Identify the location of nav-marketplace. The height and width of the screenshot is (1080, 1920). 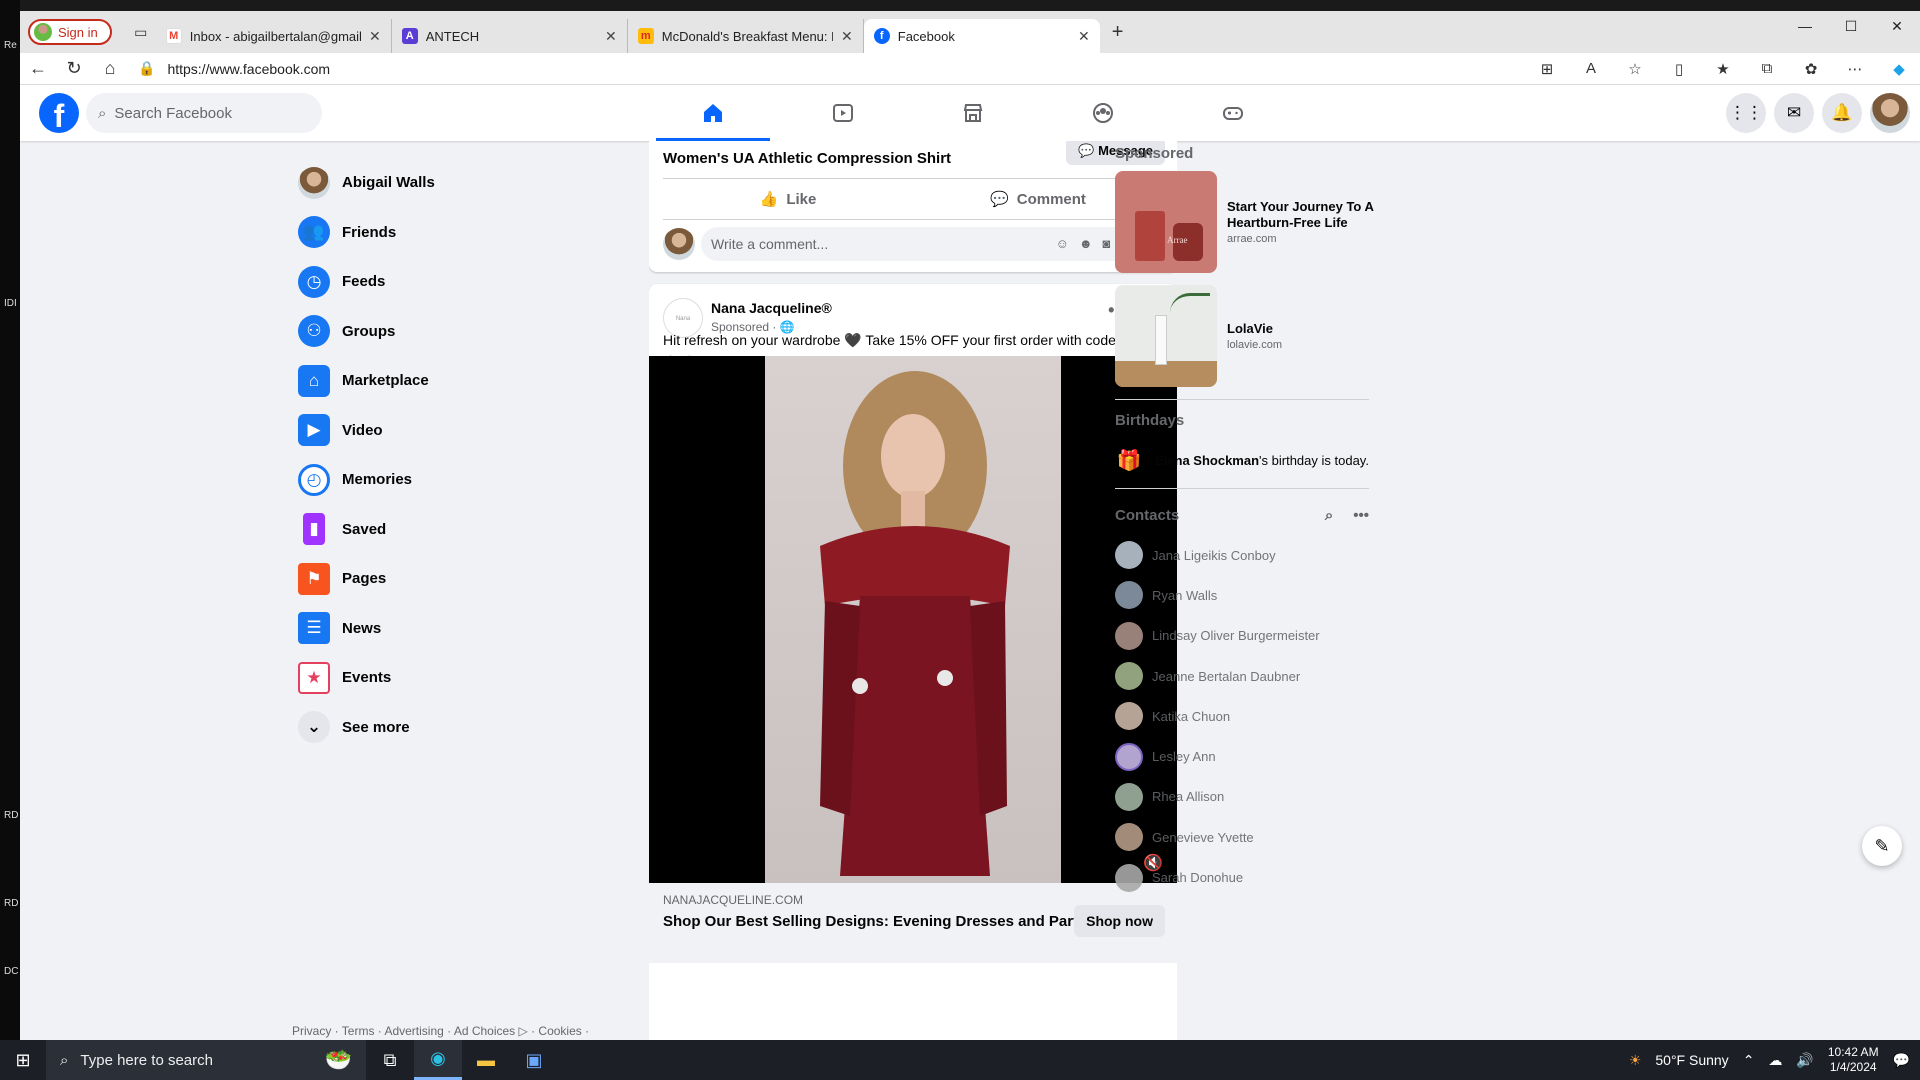
(973, 113).